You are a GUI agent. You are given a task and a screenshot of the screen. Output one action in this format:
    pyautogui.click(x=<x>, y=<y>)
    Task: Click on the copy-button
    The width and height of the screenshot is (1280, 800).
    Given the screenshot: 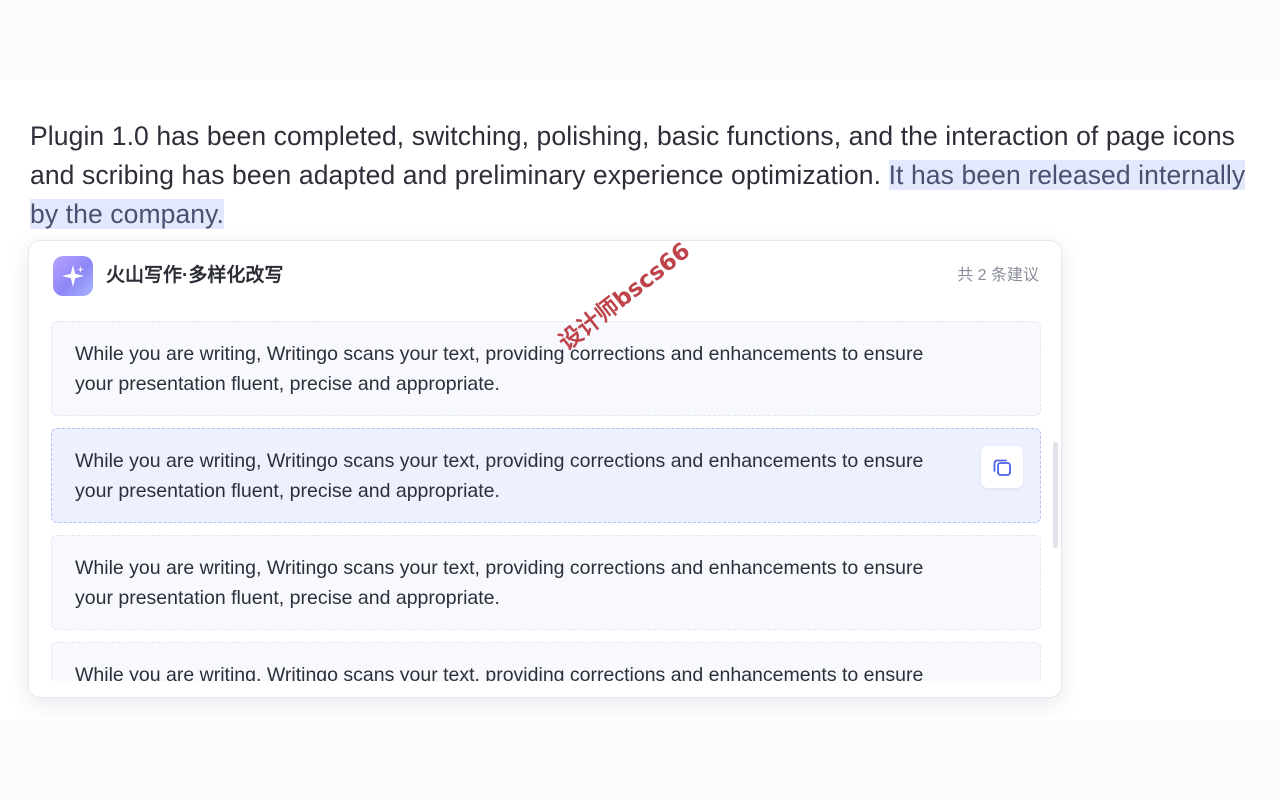 What is the action you would take?
    pyautogui.click(x=1002, y=467)
    